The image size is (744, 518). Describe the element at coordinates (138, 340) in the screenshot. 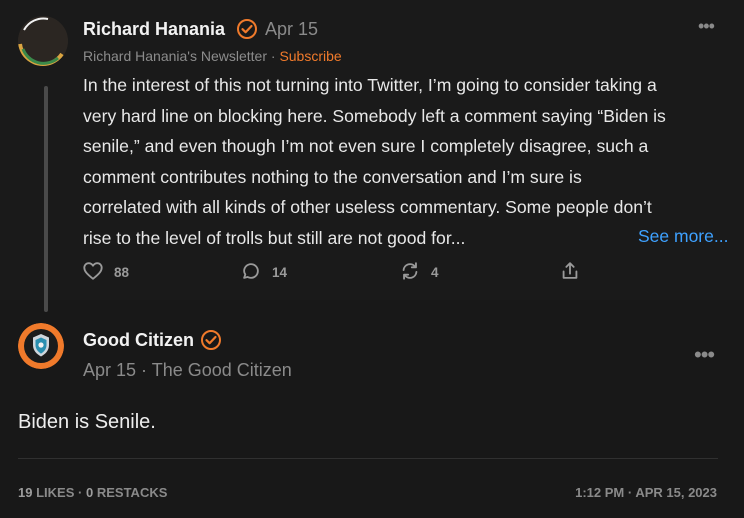

I see `author-name: Good Citizen` at that location.